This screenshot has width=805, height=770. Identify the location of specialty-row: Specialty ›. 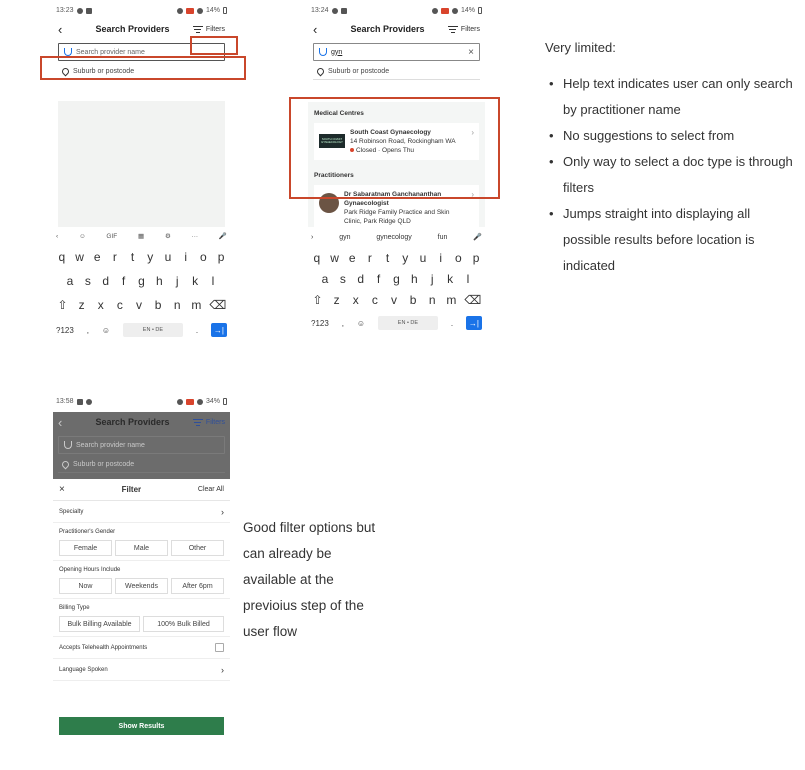
(141, 512).